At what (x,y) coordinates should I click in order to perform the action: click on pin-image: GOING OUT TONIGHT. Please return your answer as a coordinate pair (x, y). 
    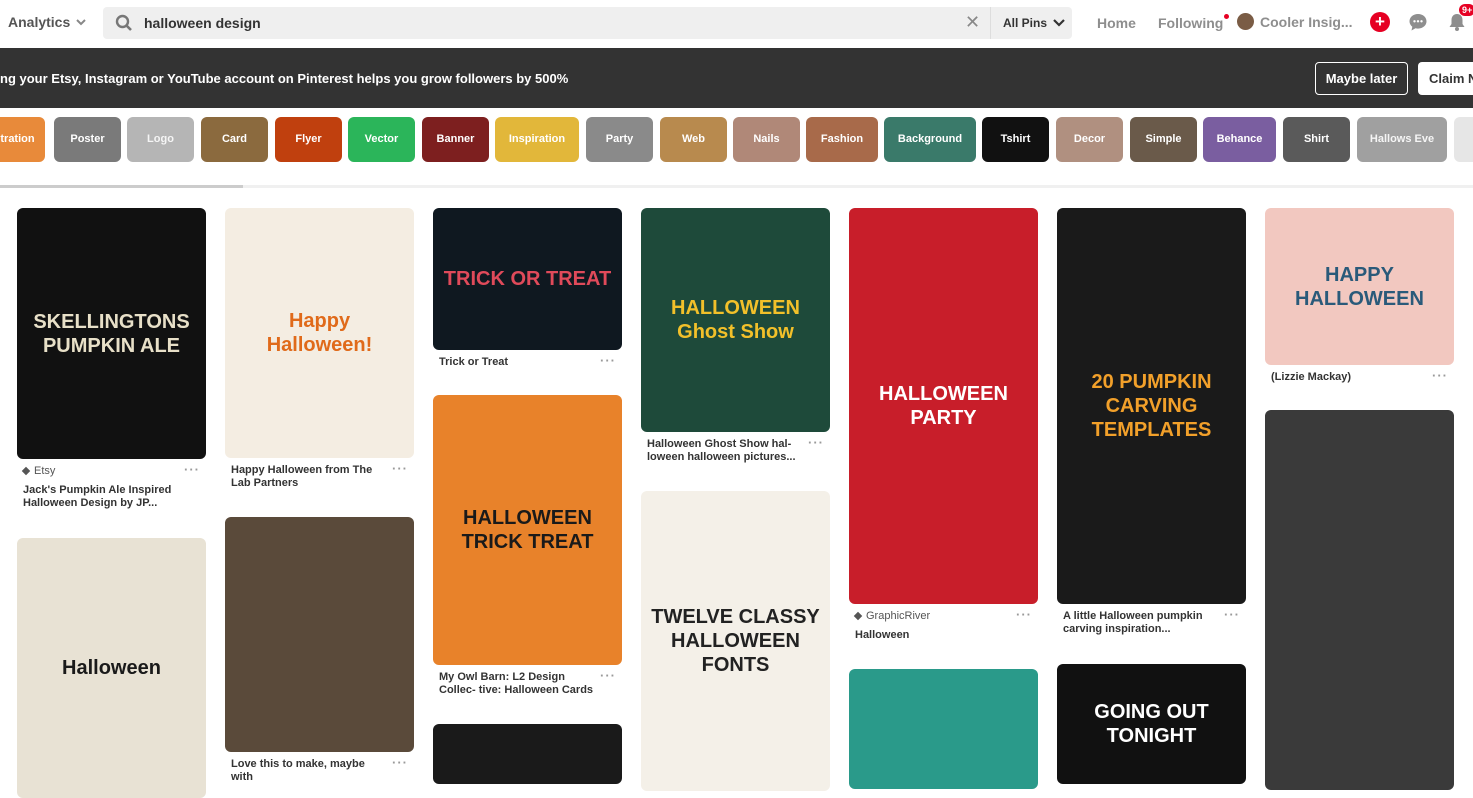
    Looking at the image, I should click on (1151, 724).